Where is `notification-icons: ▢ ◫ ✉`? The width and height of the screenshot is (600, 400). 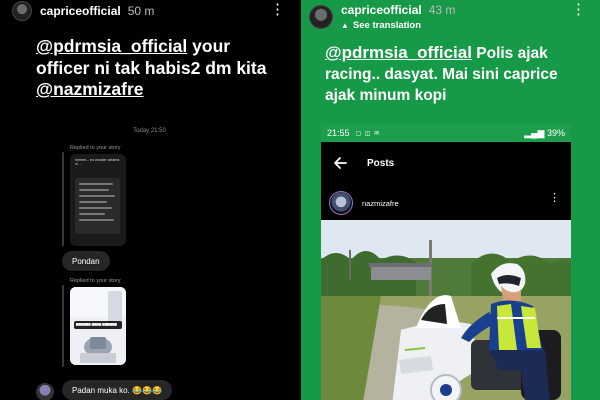 notification-icons: ▢ ◫ ✉ is located at coordinates (368, 133).